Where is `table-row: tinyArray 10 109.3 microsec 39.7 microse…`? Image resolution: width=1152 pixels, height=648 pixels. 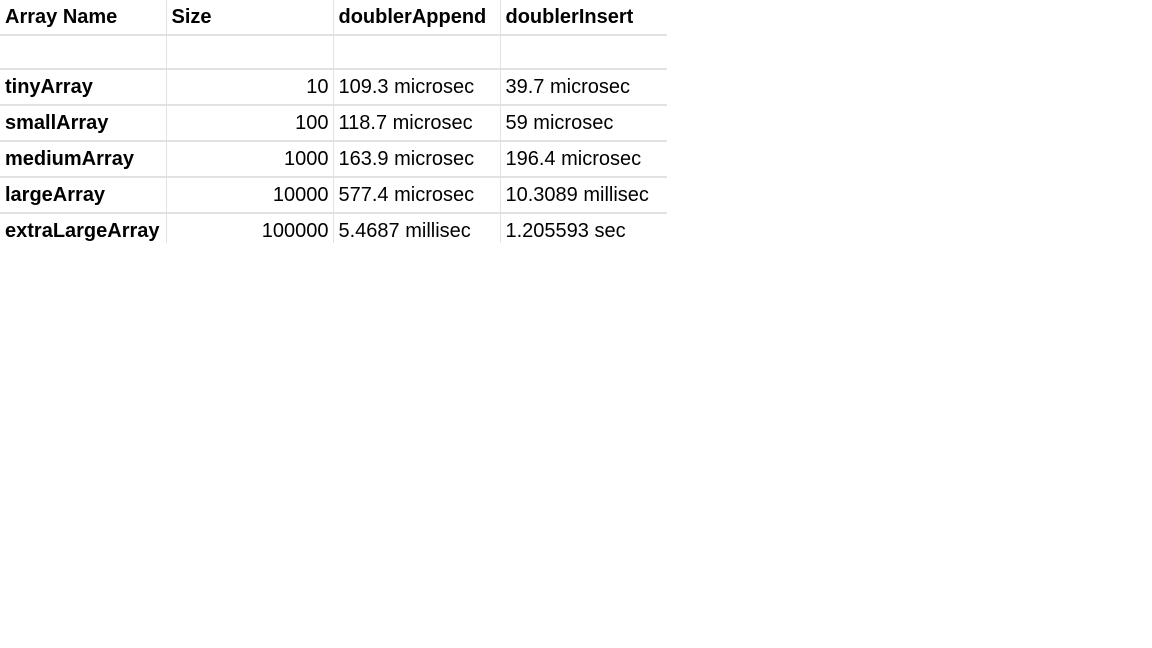
table-row: tinyArray 10 109.3 microsec 39.7 microse… is located at coordinates (333, 87).